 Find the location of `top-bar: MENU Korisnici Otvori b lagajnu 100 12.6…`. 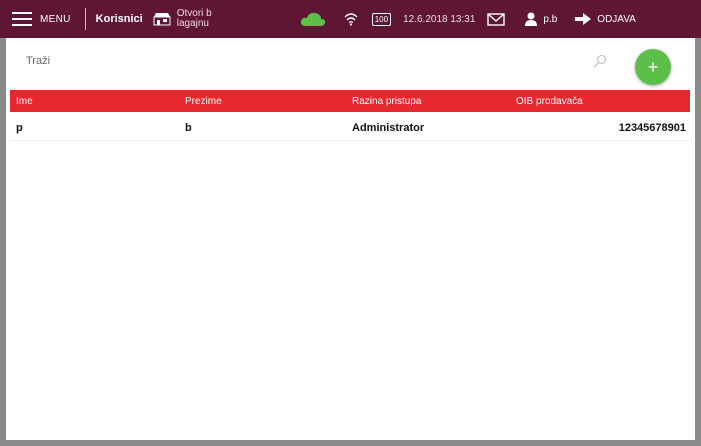

top-bar: MENU Korisnici Otvori b lagajnu 100 12.6… is located at coordinates (350, 19).